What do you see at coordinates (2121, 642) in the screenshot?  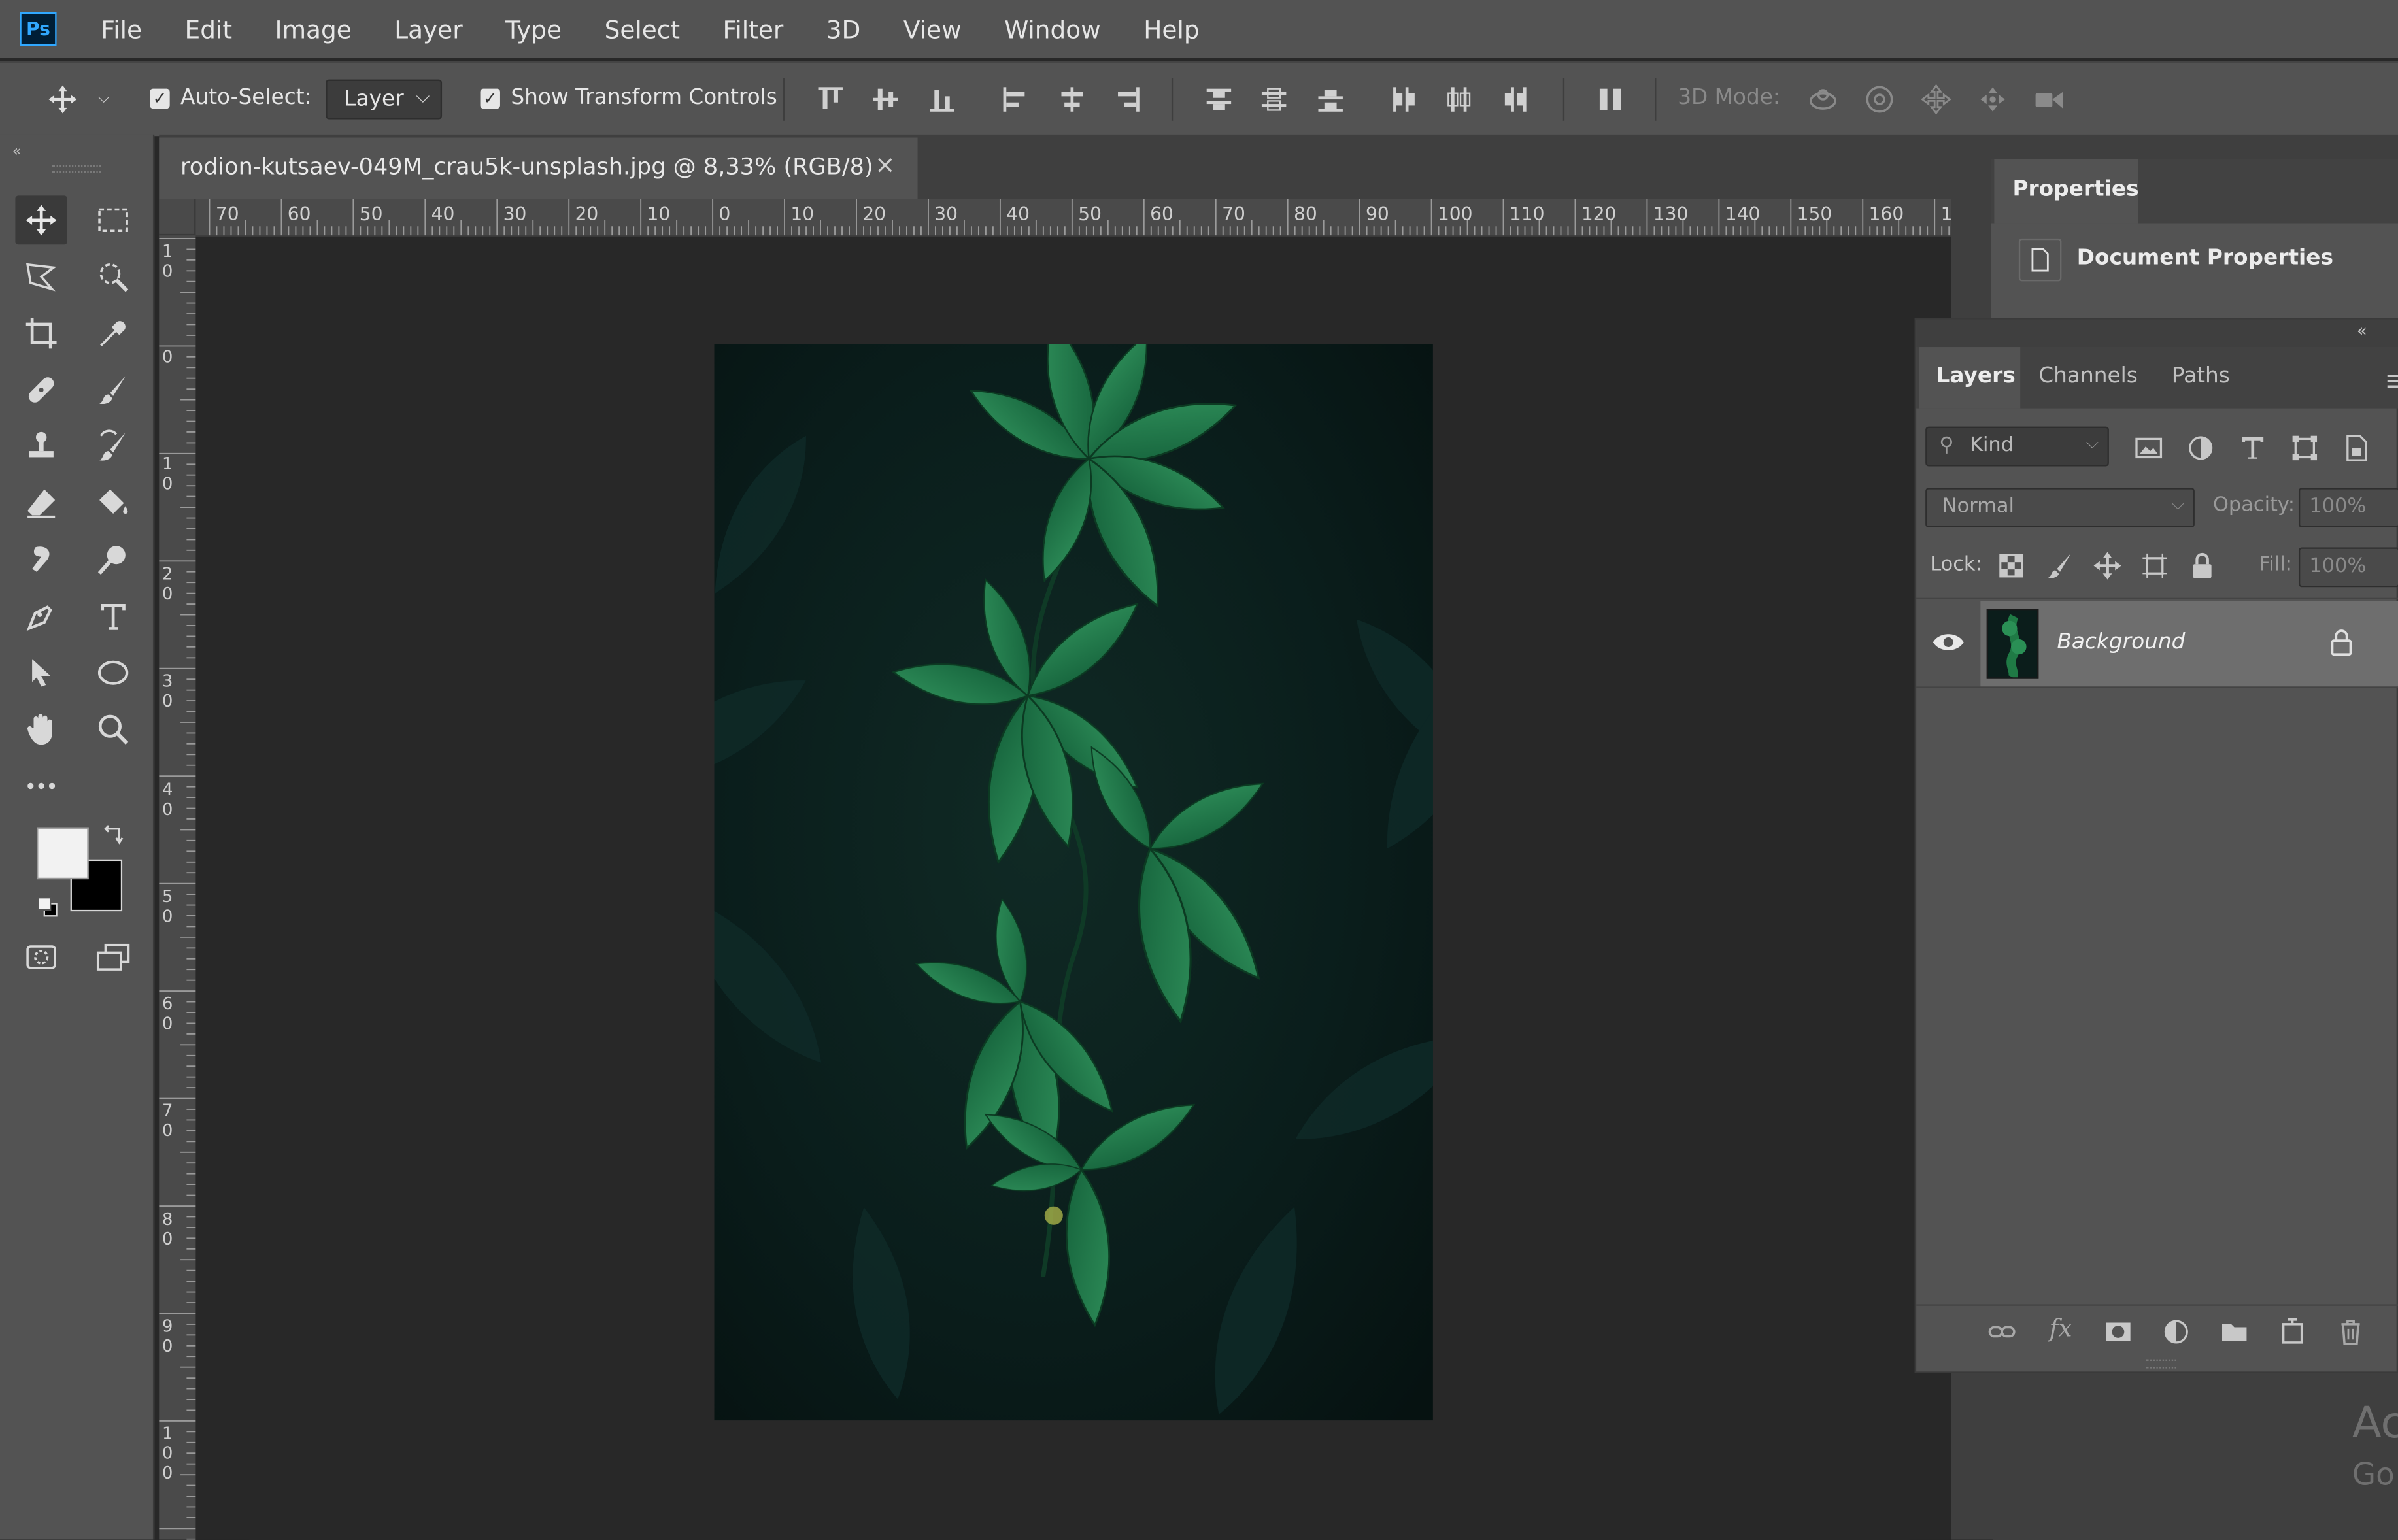 I see `layer-name: Background` at bounding box center [2121, 642].